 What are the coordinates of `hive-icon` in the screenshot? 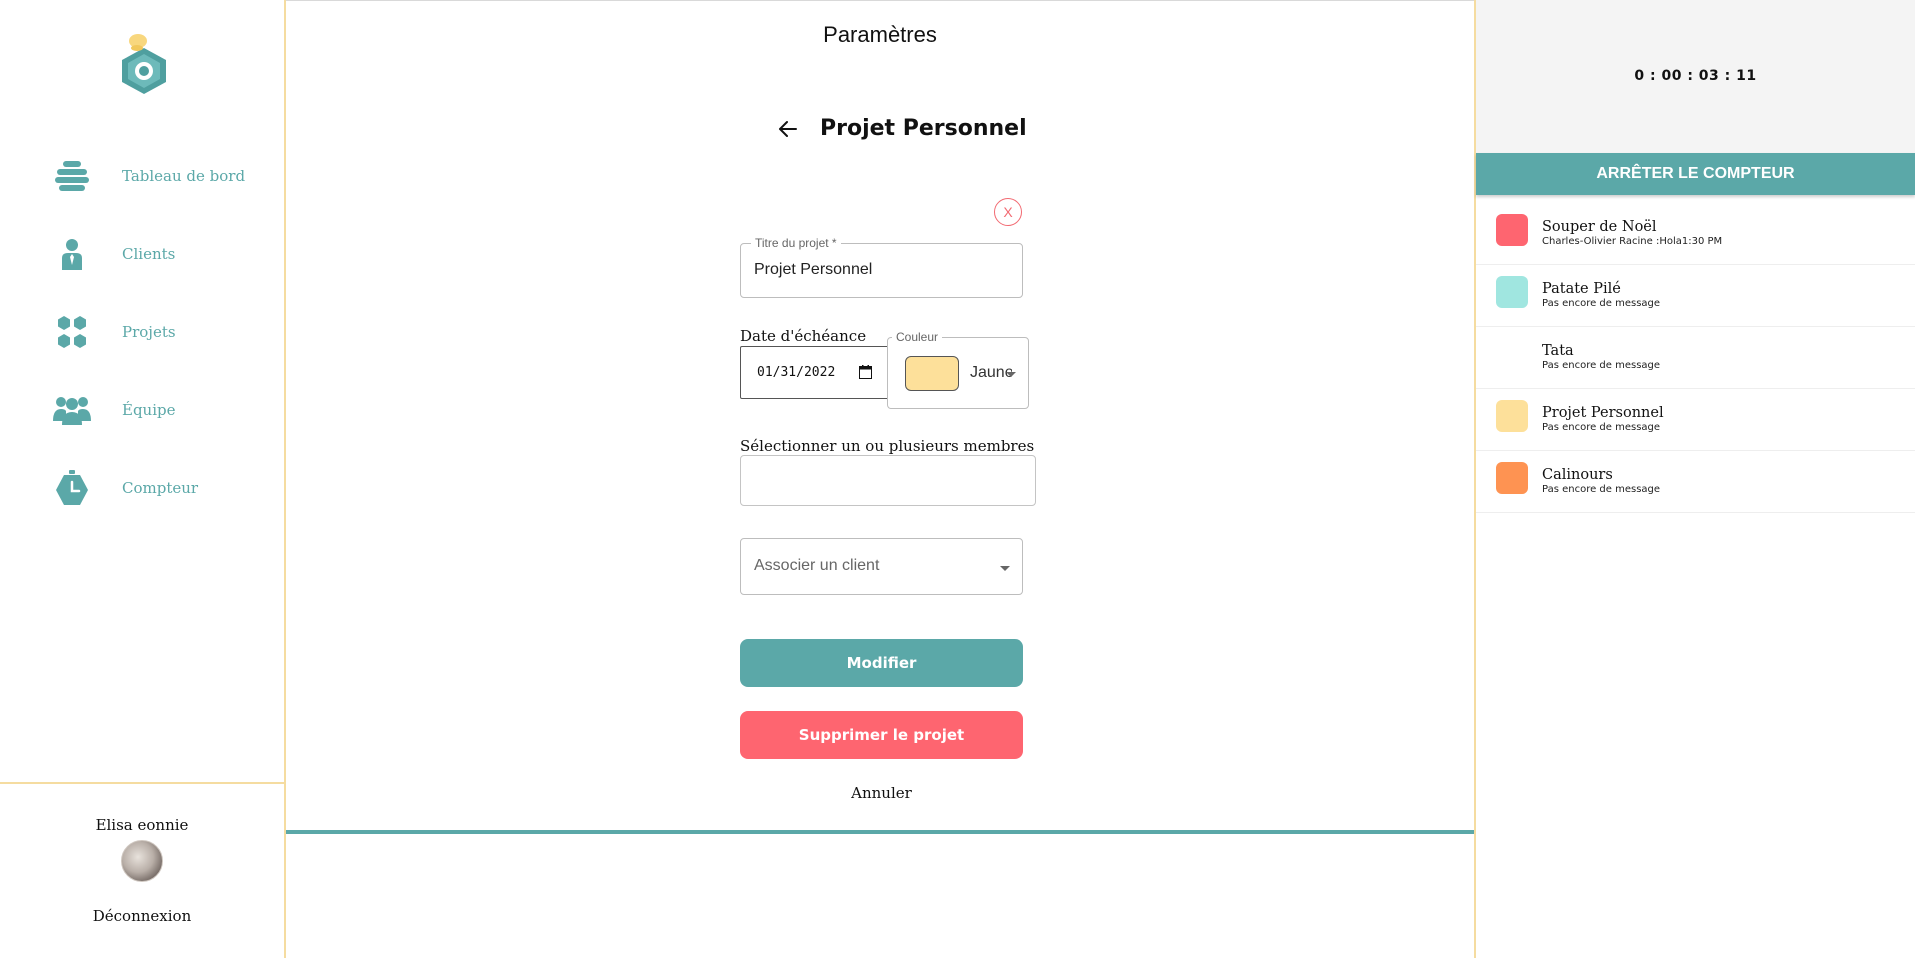 It's located at (72, 176).